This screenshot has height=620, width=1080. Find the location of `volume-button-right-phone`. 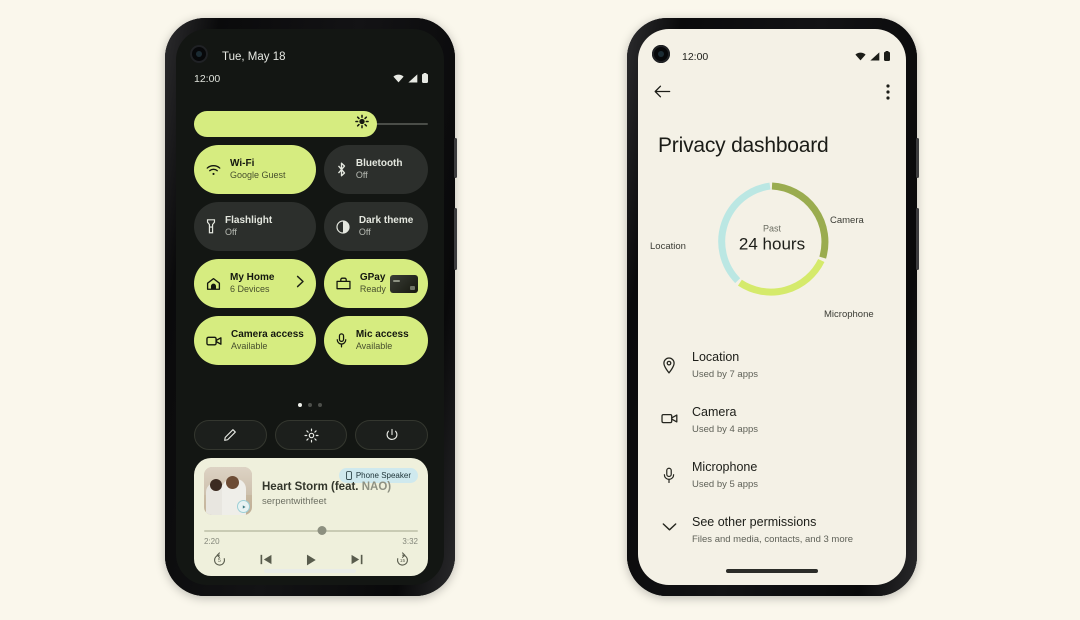

volume-button-right-phone is located at coordinates (917, 158).